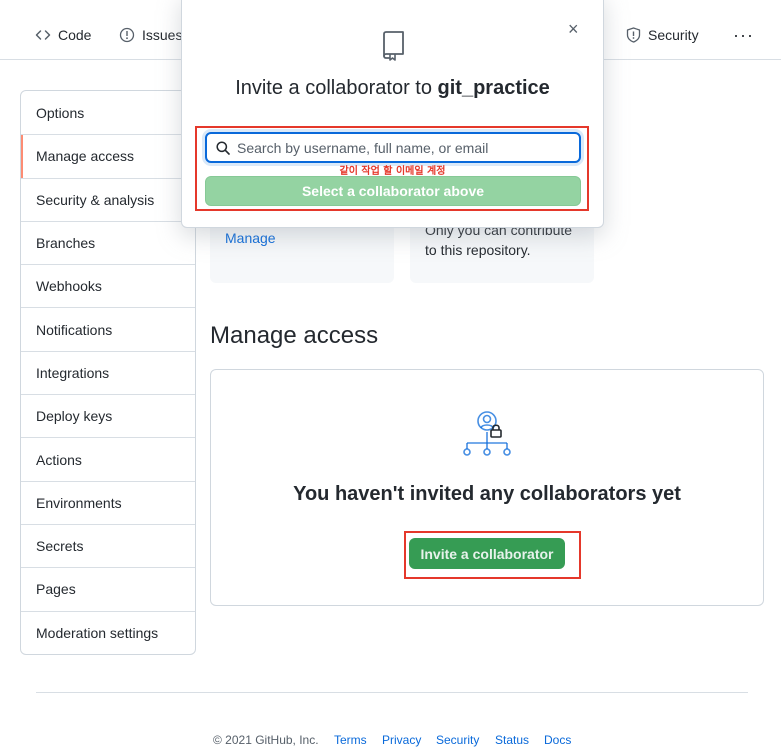 The height and width of the screenshot is (747, 781). Describe the element at coordinates (108, 328) in the screenshot. I see `sidebar-item-notifications: Notifications` at that location.